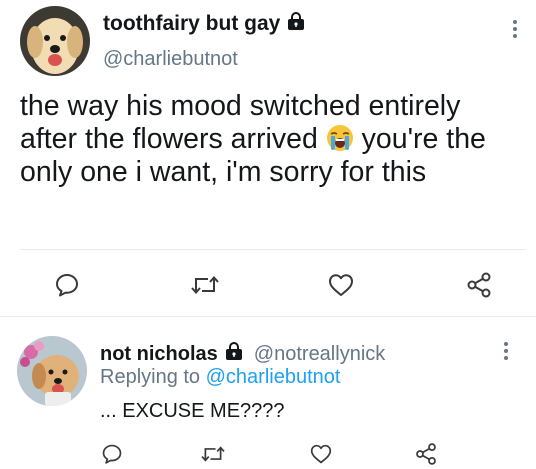 The height and width of the screenshot is (469, 536). I want to click on tweet-text-line: the way his mood switched entirely, so click(240, 106).